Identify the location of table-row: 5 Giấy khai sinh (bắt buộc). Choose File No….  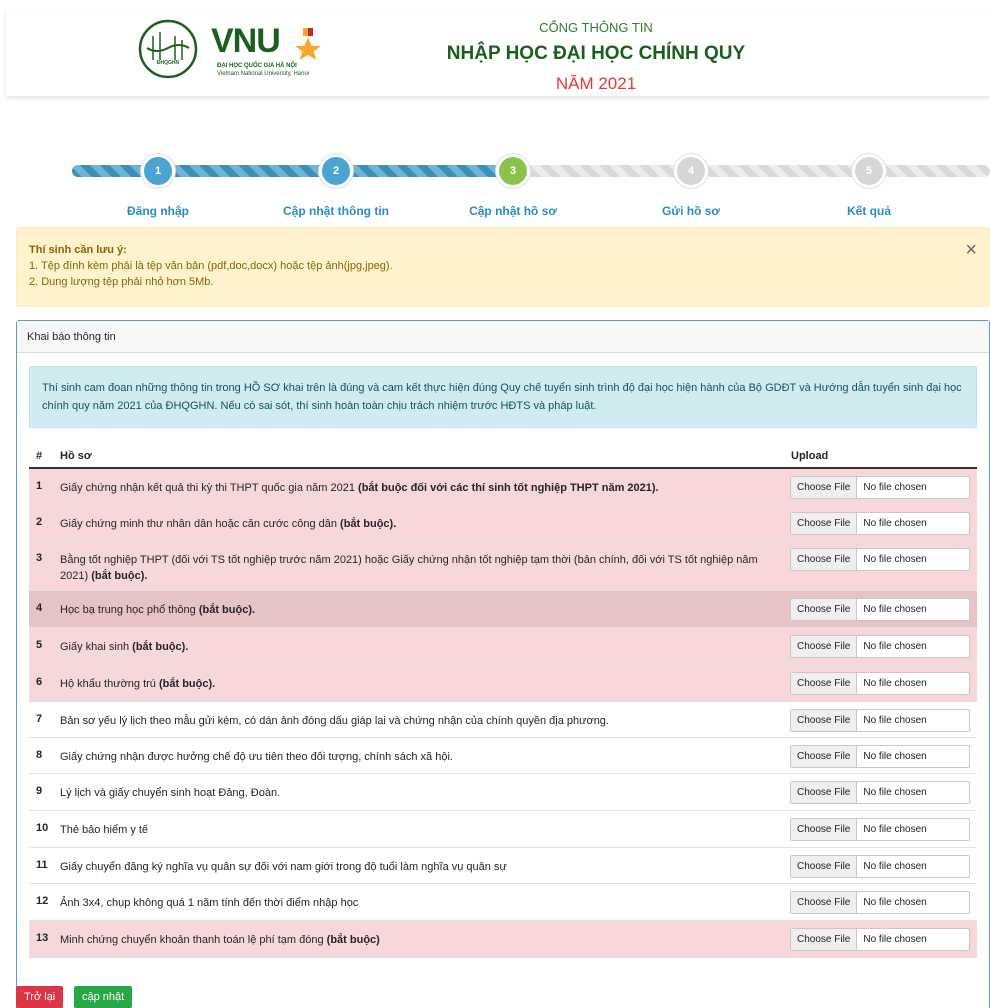
(503, 646).